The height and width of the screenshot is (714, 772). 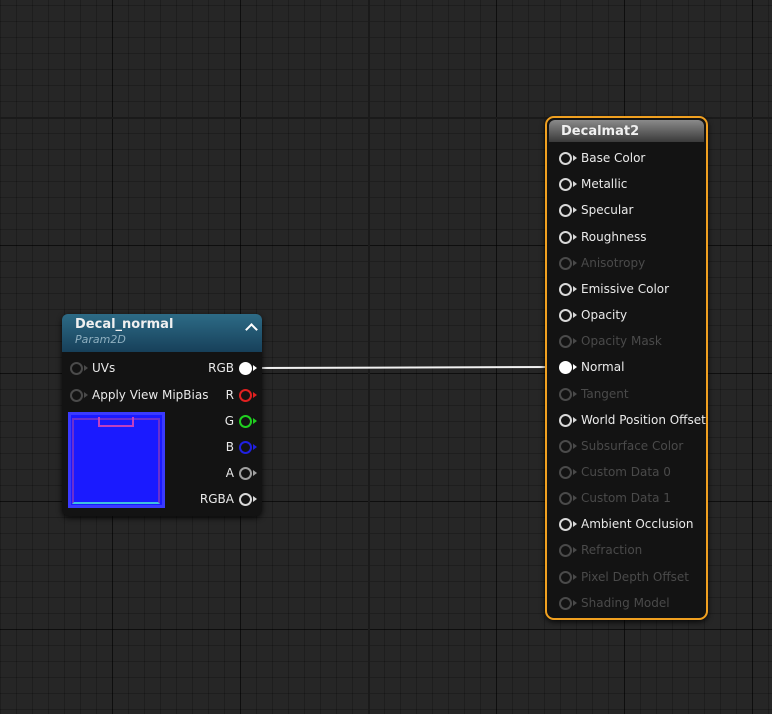 I want to click on material-pin-label: Tangent, so click(x=605, y=394).